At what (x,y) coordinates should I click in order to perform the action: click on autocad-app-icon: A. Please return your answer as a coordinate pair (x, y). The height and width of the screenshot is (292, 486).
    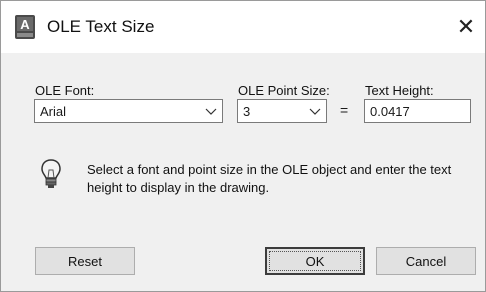
    Looking at the image, I should click on (25, 27).